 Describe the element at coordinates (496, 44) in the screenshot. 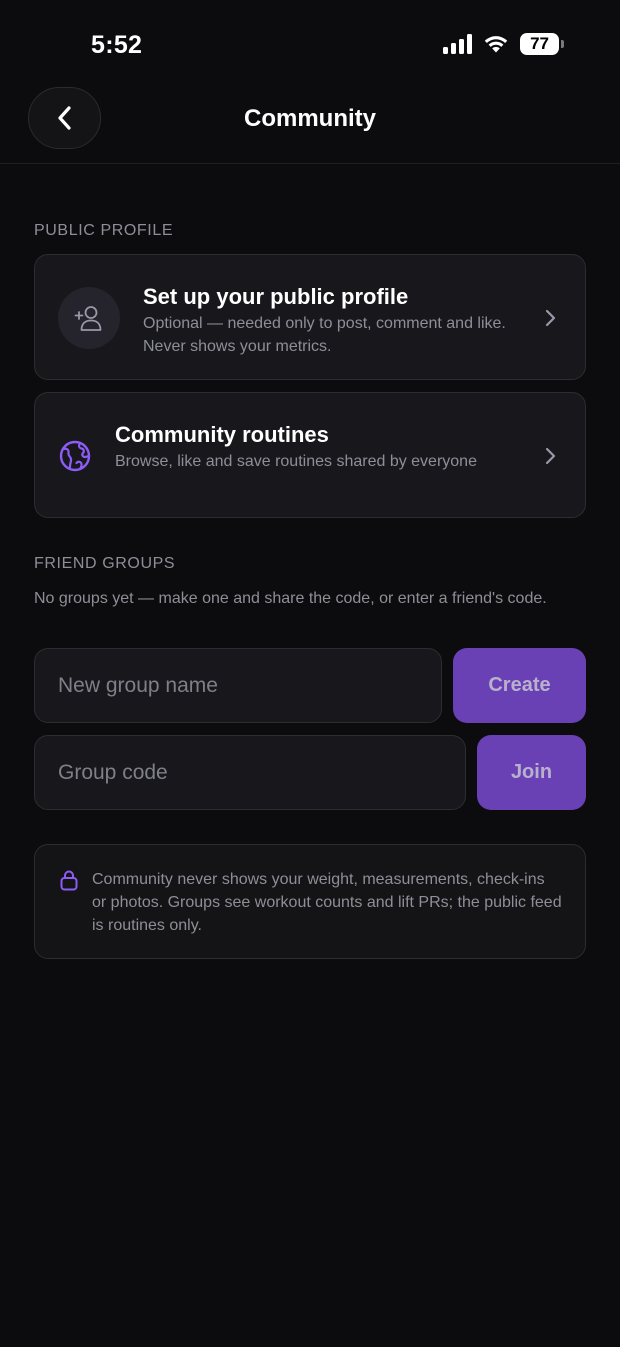

I see `wifi-icon` at that location.